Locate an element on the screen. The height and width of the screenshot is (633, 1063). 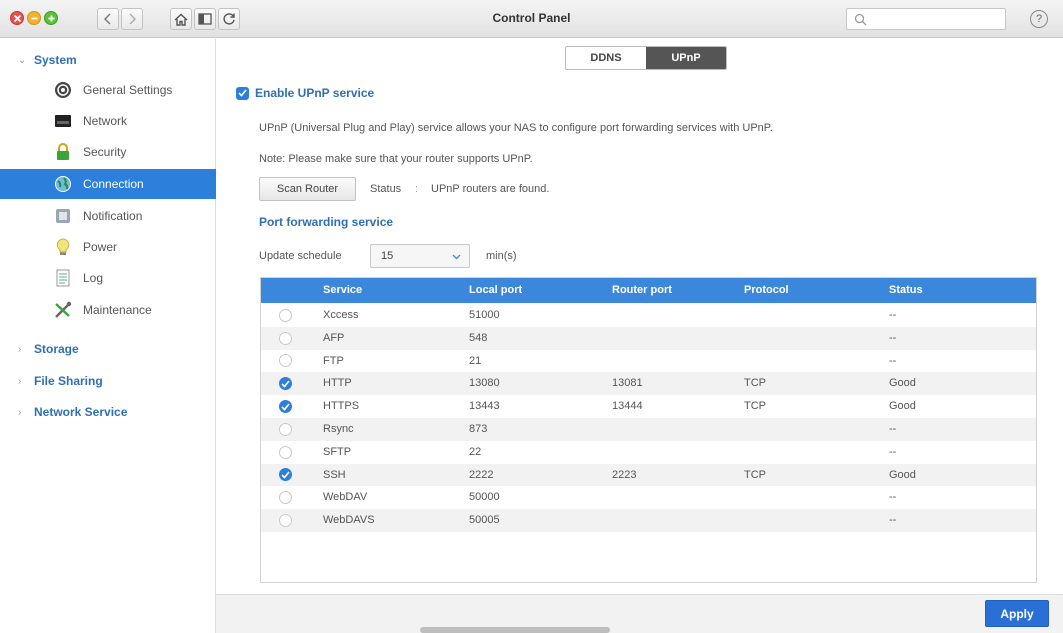
chevron-left-icon is located at coordinates (107, 19).